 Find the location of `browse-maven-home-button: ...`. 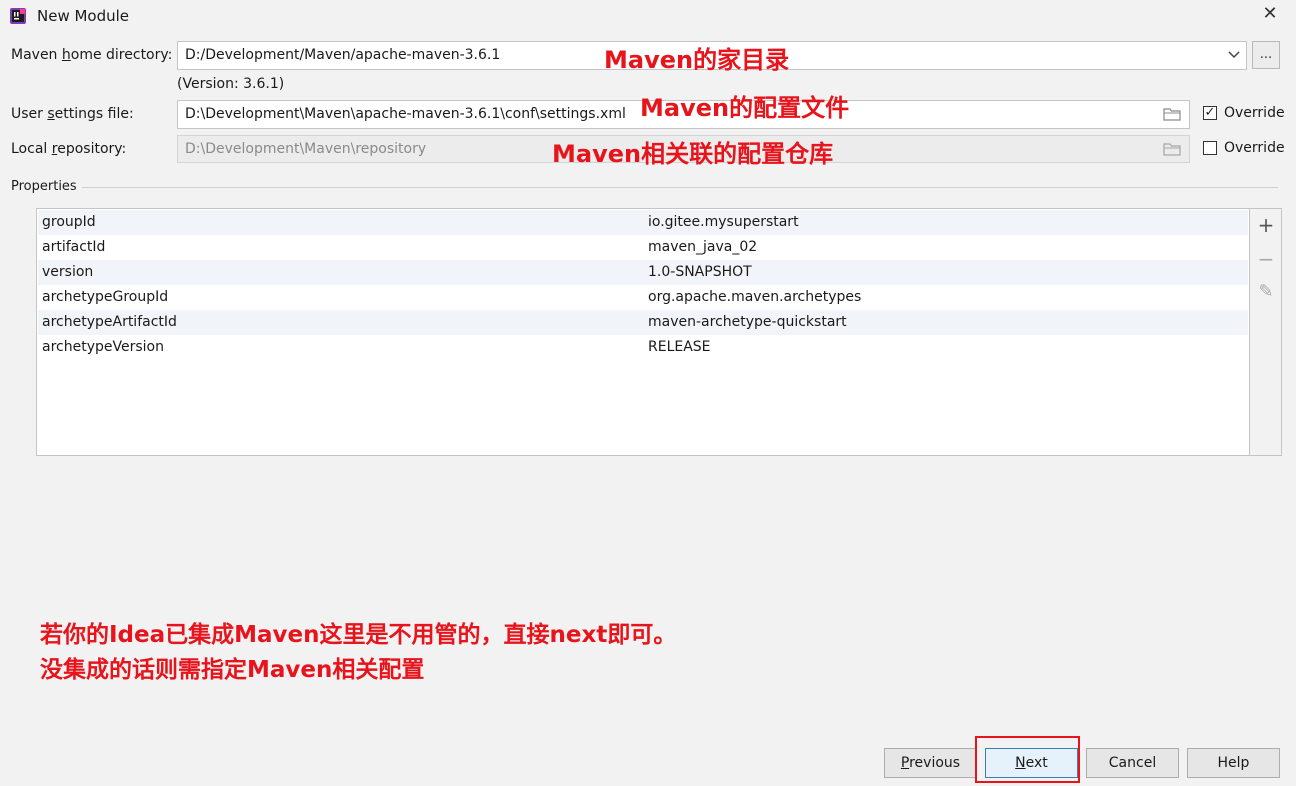

browse-maven-home-button: ... is located at coordinates (1266, 55).